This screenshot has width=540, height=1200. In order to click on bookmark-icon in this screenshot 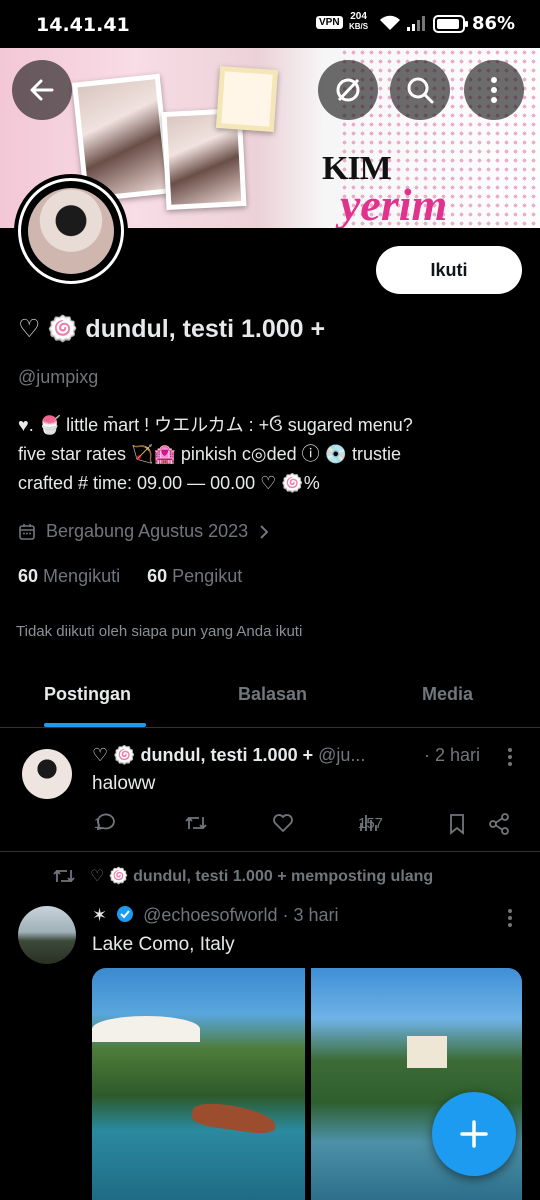, I will do `click(457, 824)`.